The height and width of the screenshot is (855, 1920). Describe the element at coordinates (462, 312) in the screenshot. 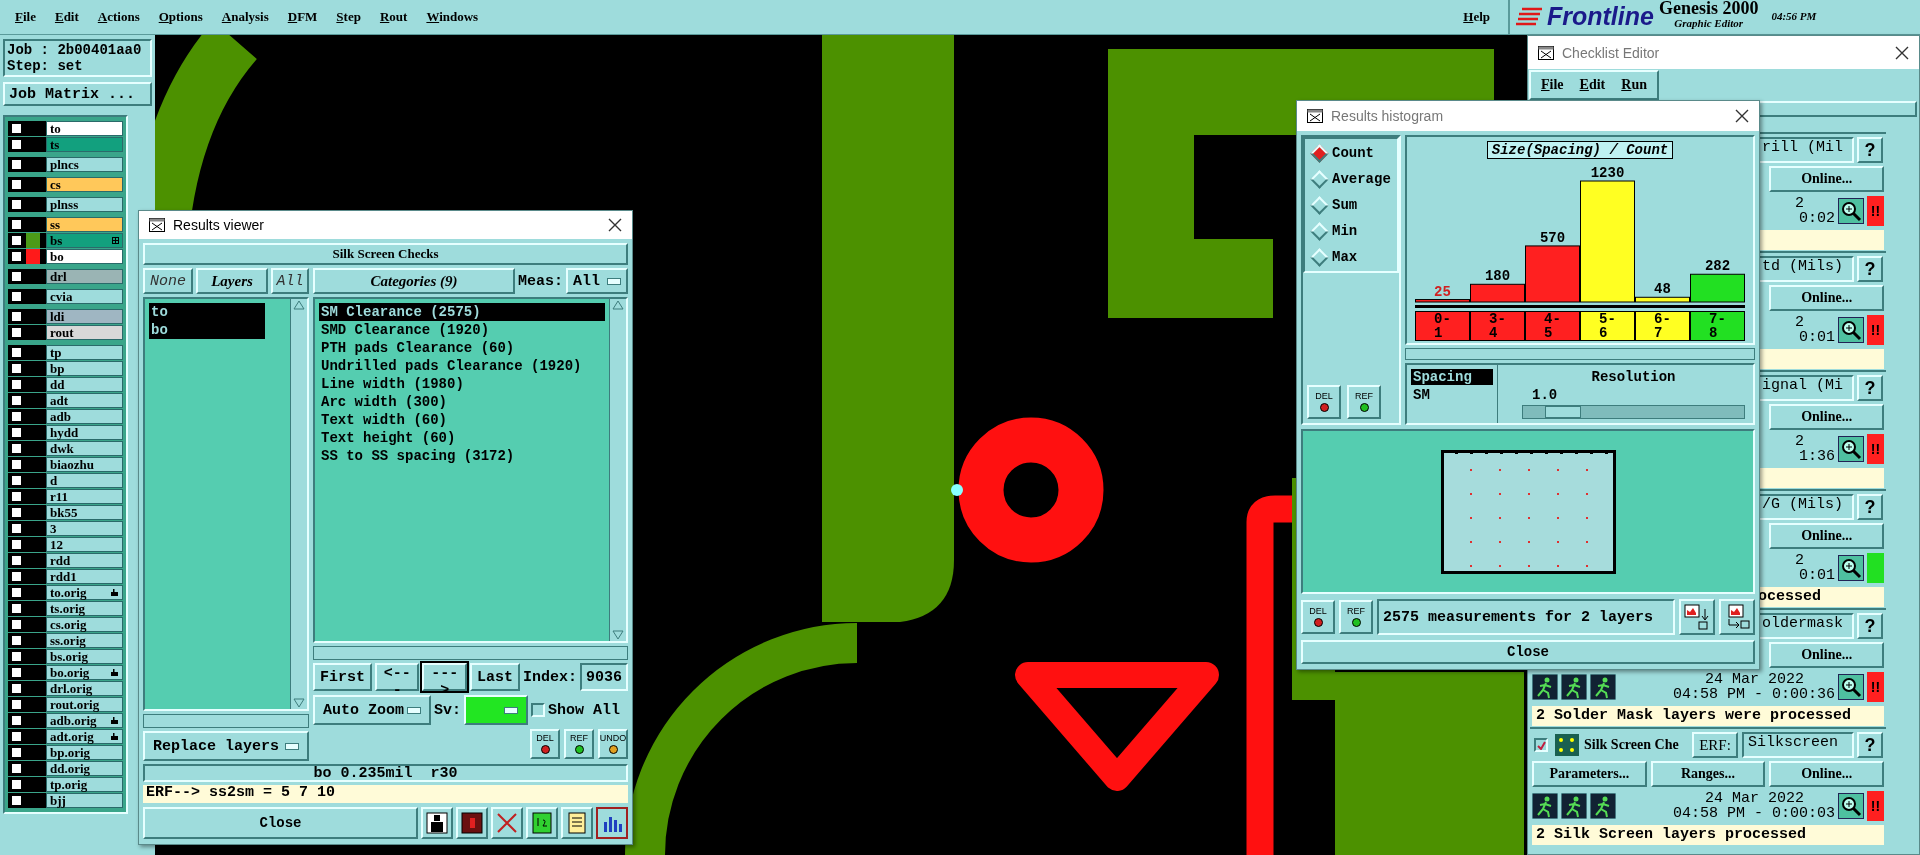

I see `category-list-item: SM Clearance (2575)` at that location.